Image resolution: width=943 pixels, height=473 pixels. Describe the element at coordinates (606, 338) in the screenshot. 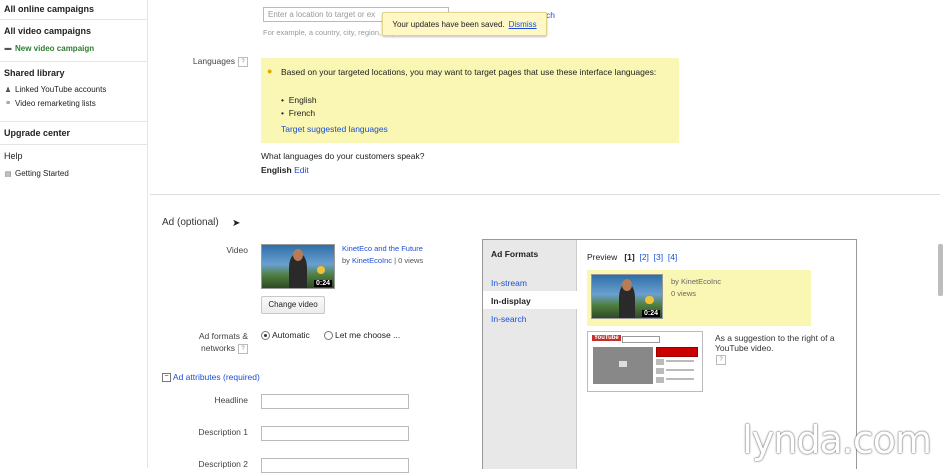

I see `youtube-logo: YouTube` at that location.